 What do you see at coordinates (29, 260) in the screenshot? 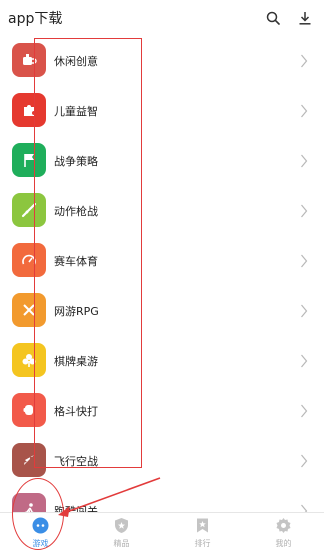
I see `speedometer-icon` at bounding box center [29, 260].